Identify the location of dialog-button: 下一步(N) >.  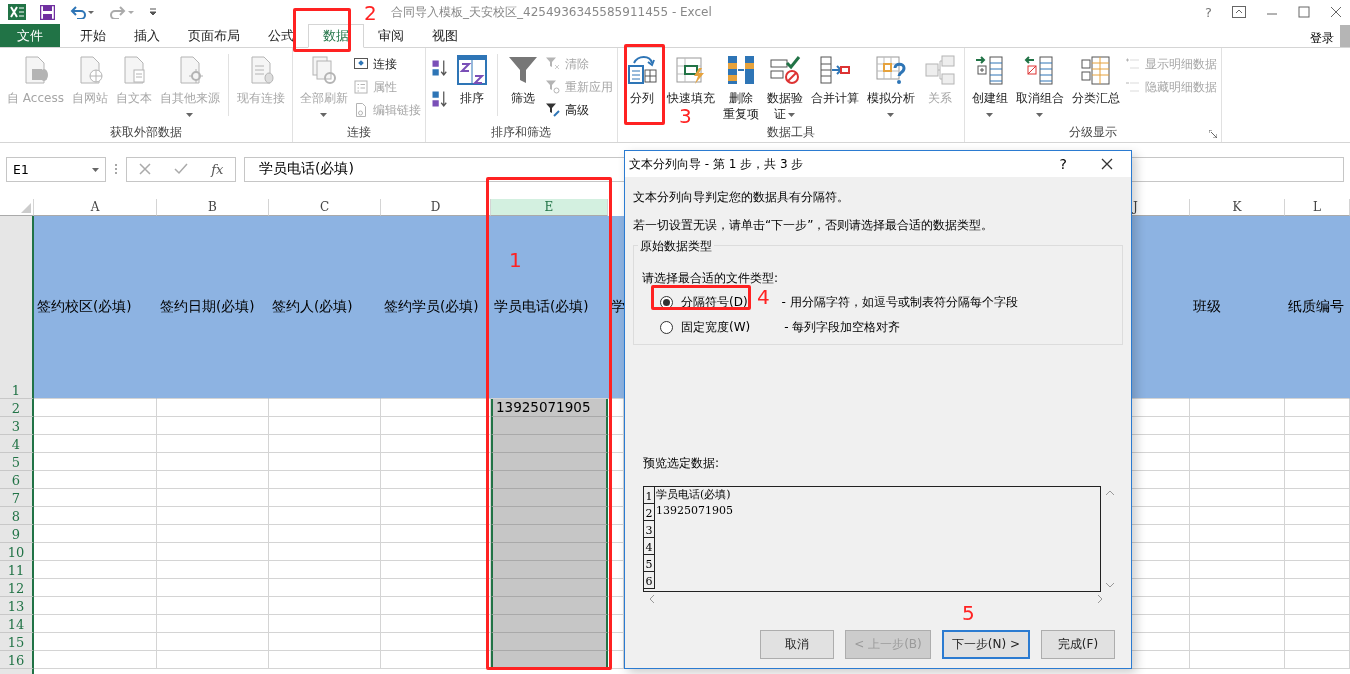
(985, 644).